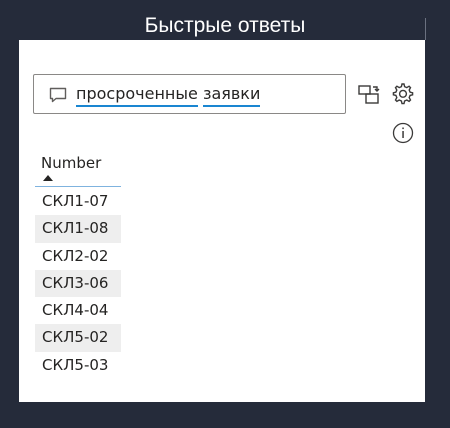 This screenshot has height=428, width=450. I want to click on info-icon, so click(404, 133).